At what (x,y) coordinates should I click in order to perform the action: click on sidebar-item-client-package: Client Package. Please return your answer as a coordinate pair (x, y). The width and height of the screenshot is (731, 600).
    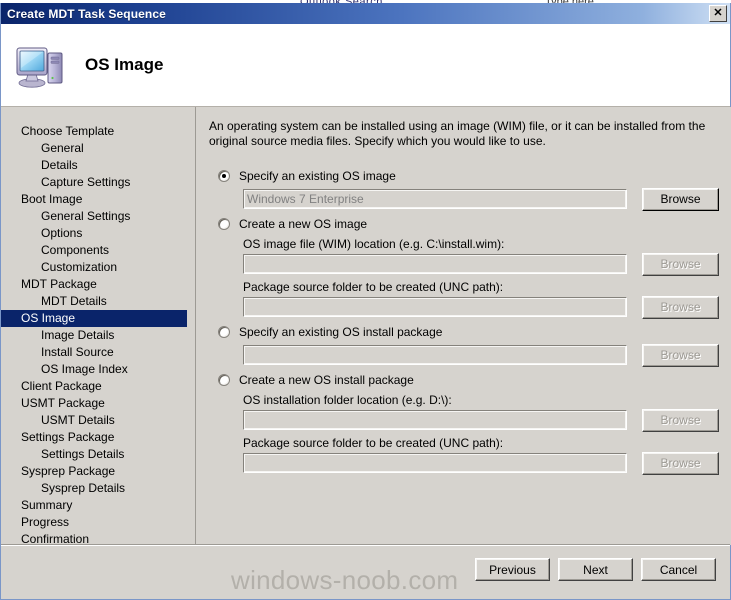
    Looking at the image, I should click on (94, 386).